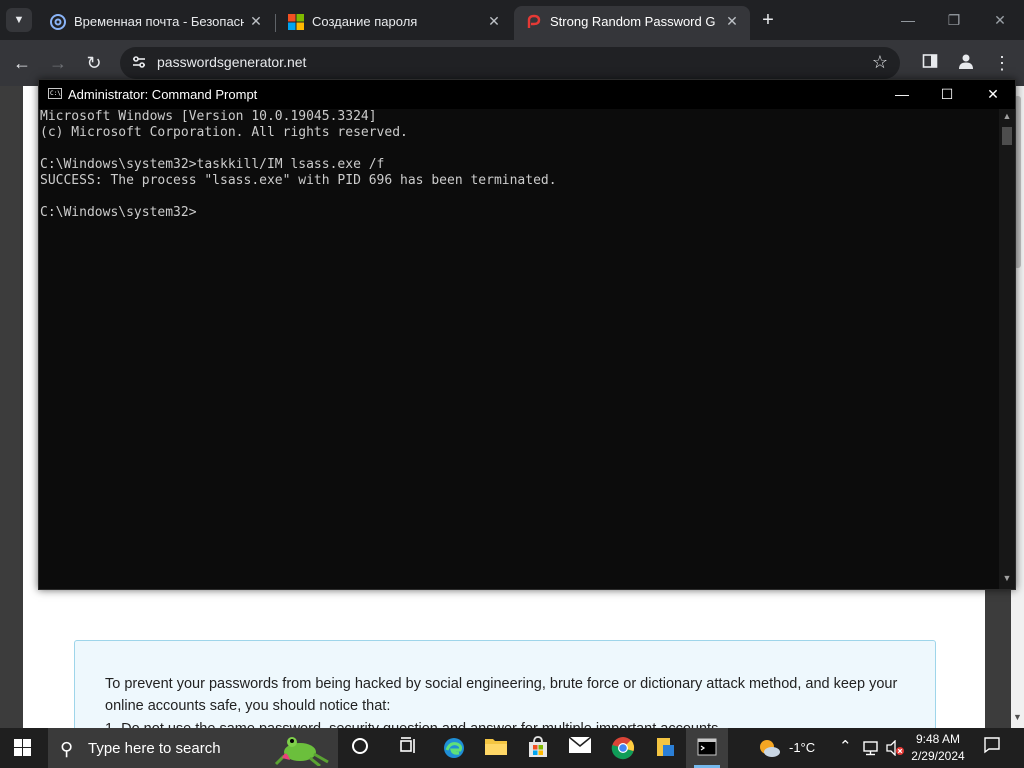 This screenshot has width=1024, height=768. I want to click on cortana-button, so click(360, 748).